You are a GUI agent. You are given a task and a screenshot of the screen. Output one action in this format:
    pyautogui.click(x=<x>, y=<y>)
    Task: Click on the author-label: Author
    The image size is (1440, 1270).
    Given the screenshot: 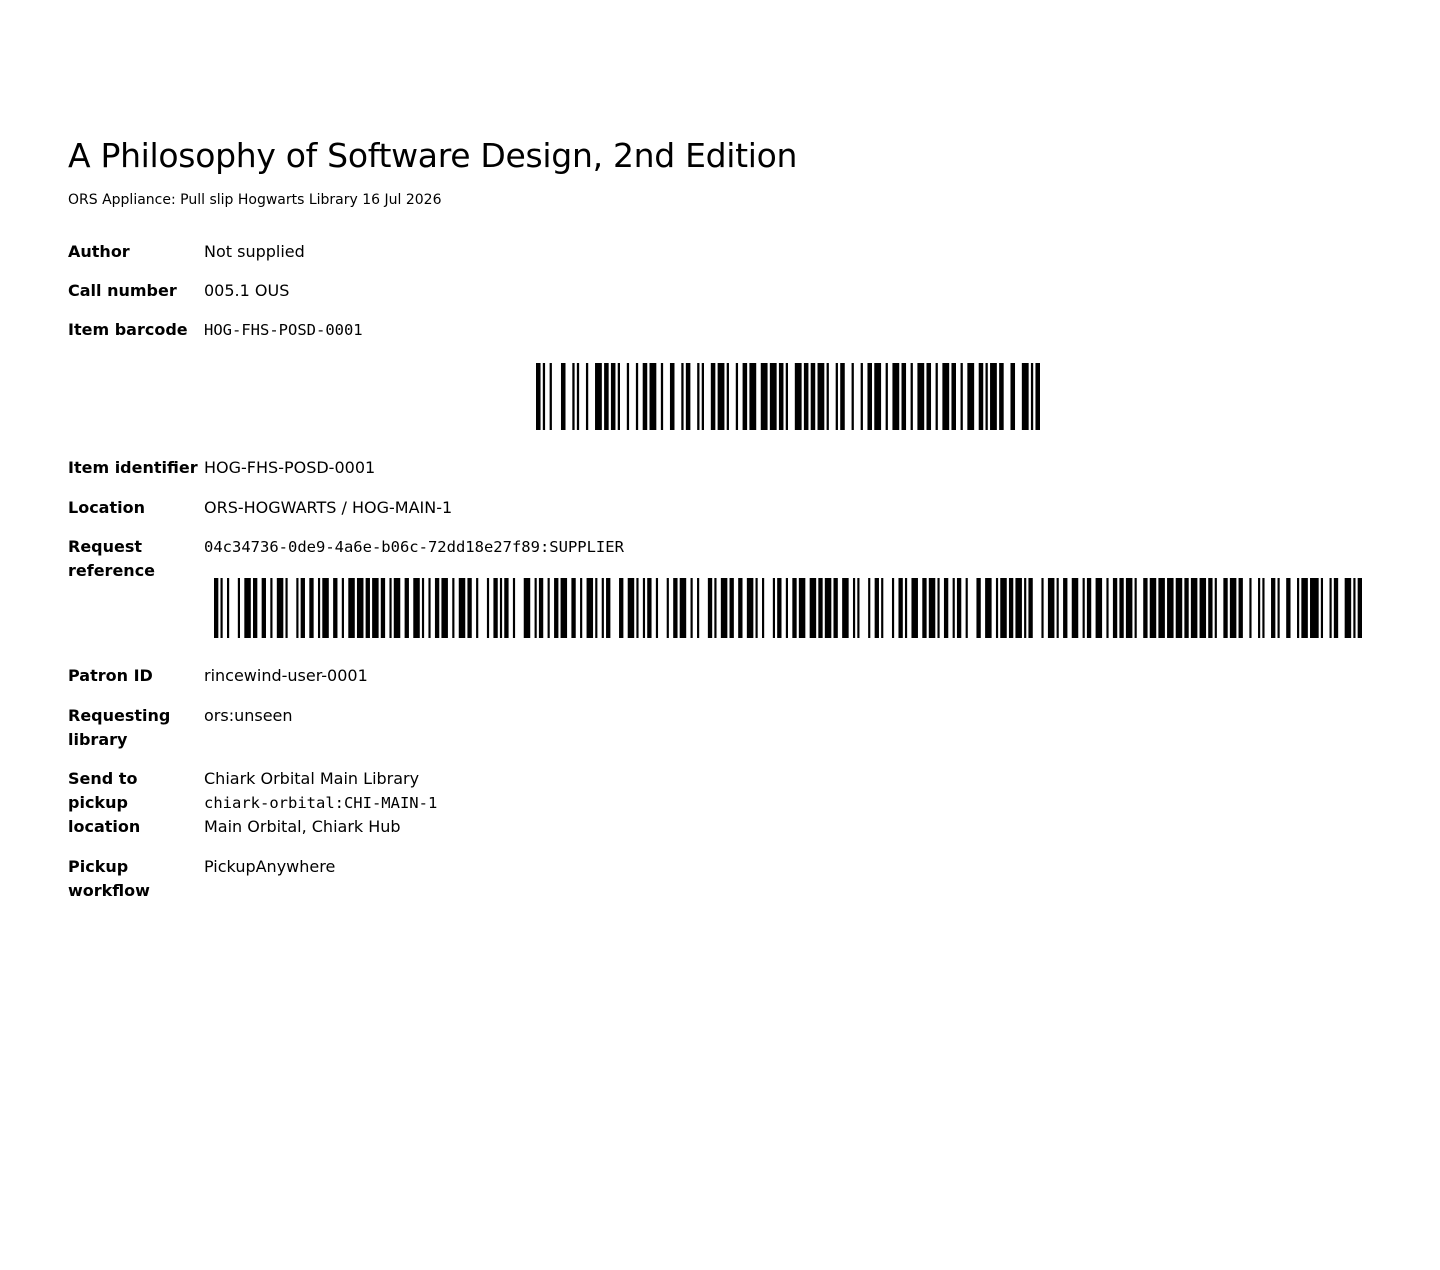 What is the action you would take?
    pyautogui.click(x=99, y=251)
    